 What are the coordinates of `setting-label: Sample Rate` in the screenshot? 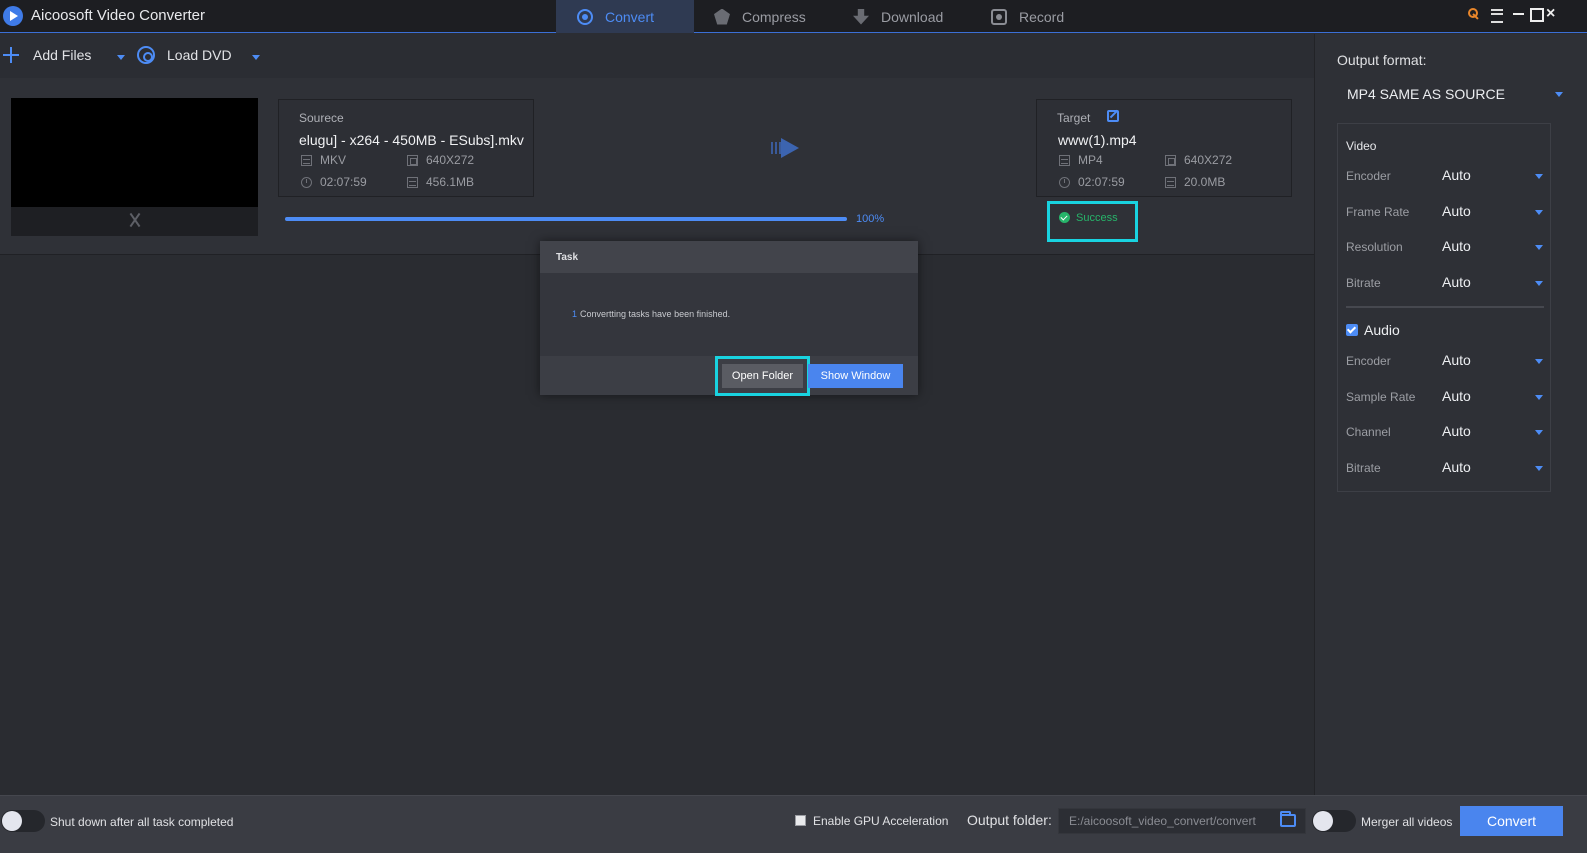 It's located at (1381, 397).